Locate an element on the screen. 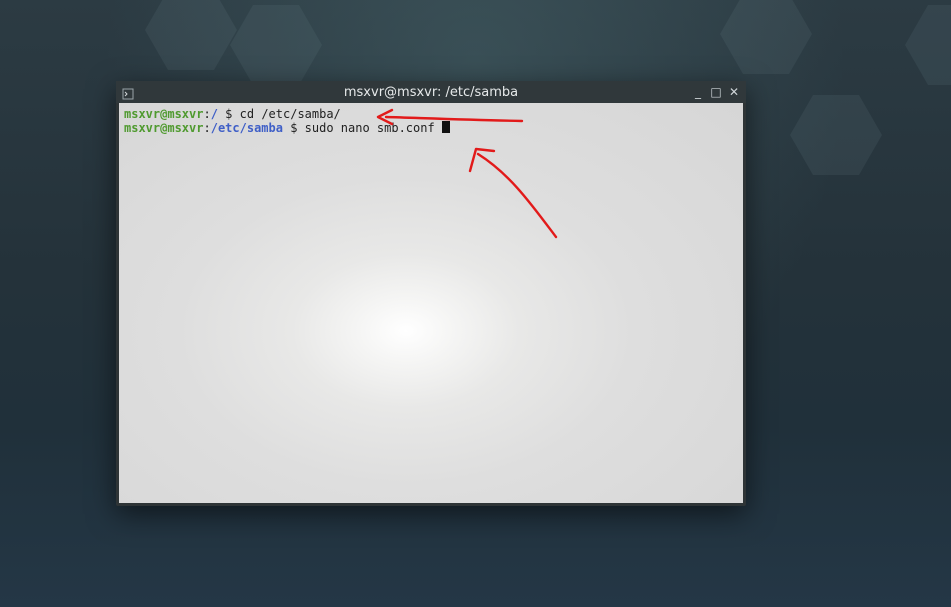  window-title: msxvr@msxvr: /etc/samba is located at coordinates (431, 92).